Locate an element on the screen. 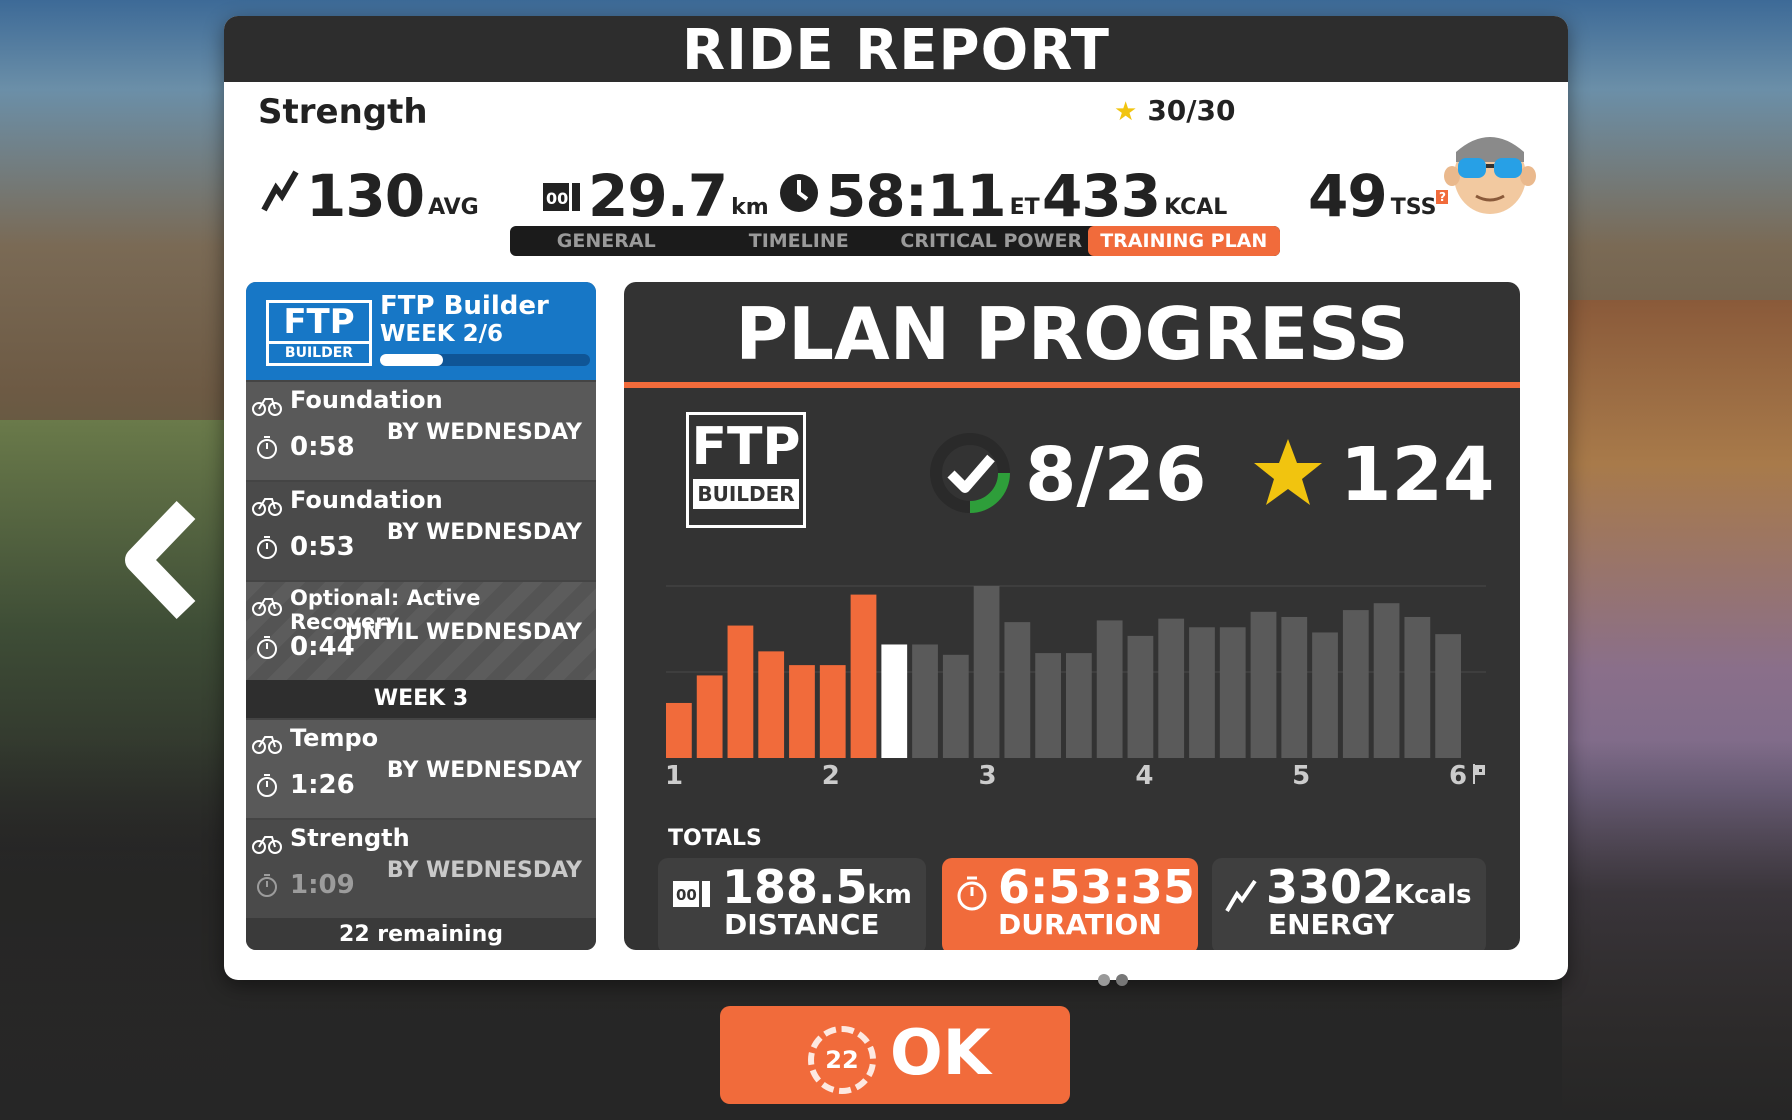 The height and width of the screenshot is (1120, 1792). plan-title: FTP Builder WEEK 2/6 is located at coordinates (464, 319).